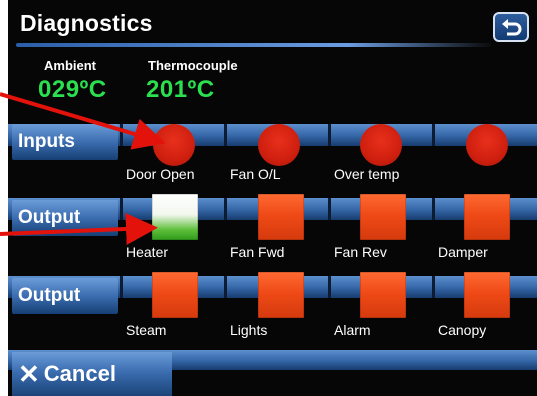 Image resolution: width=537 pixels, height=396 pixels. I want to click on return-arrow-icon, so click(512, 27).